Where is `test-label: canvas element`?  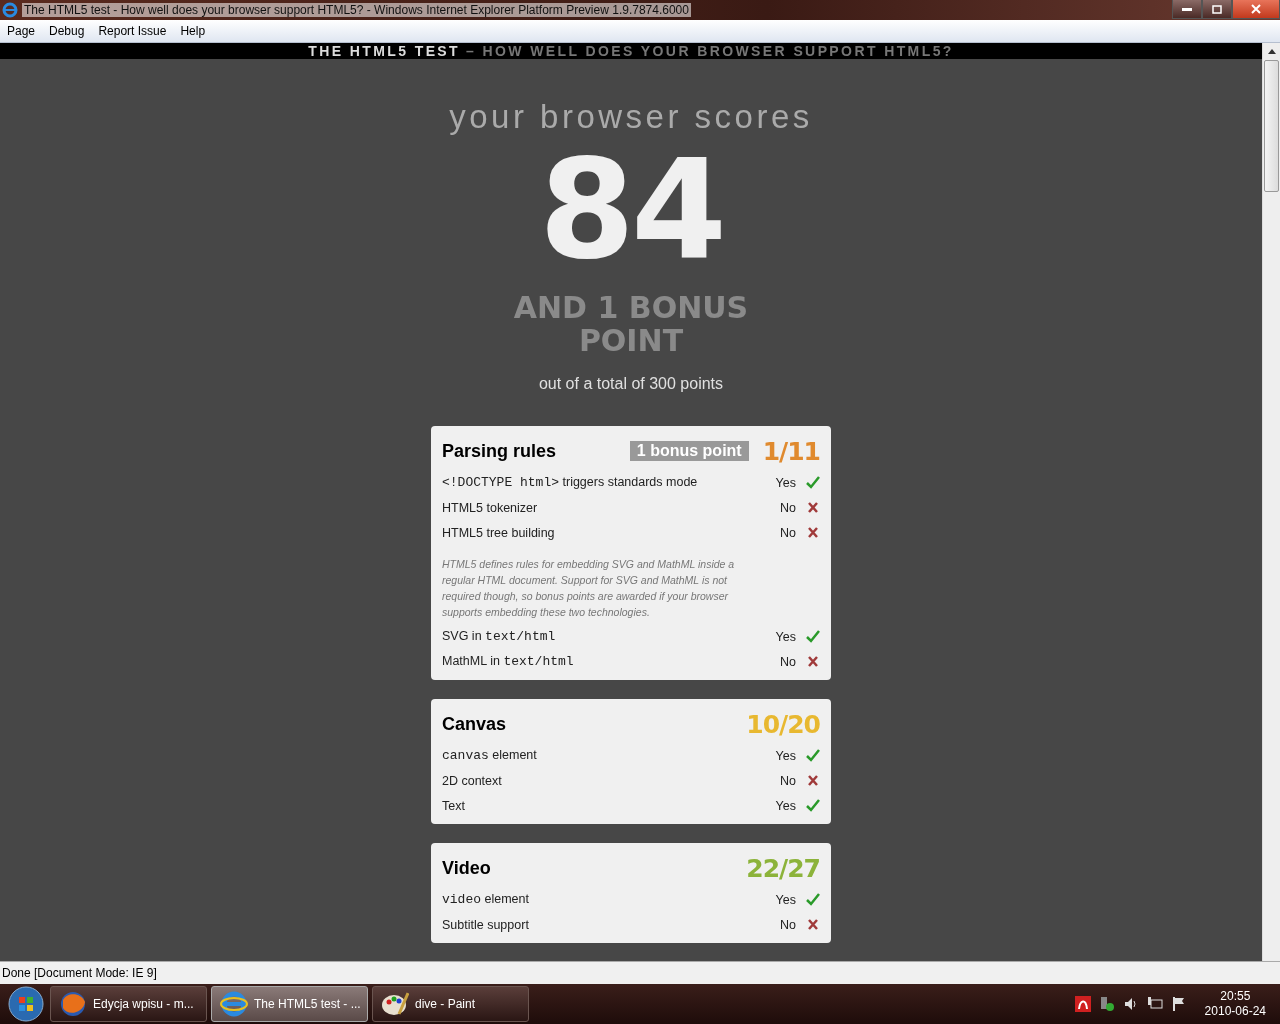 test-label: canvas element is located at coordinates (489, 755).